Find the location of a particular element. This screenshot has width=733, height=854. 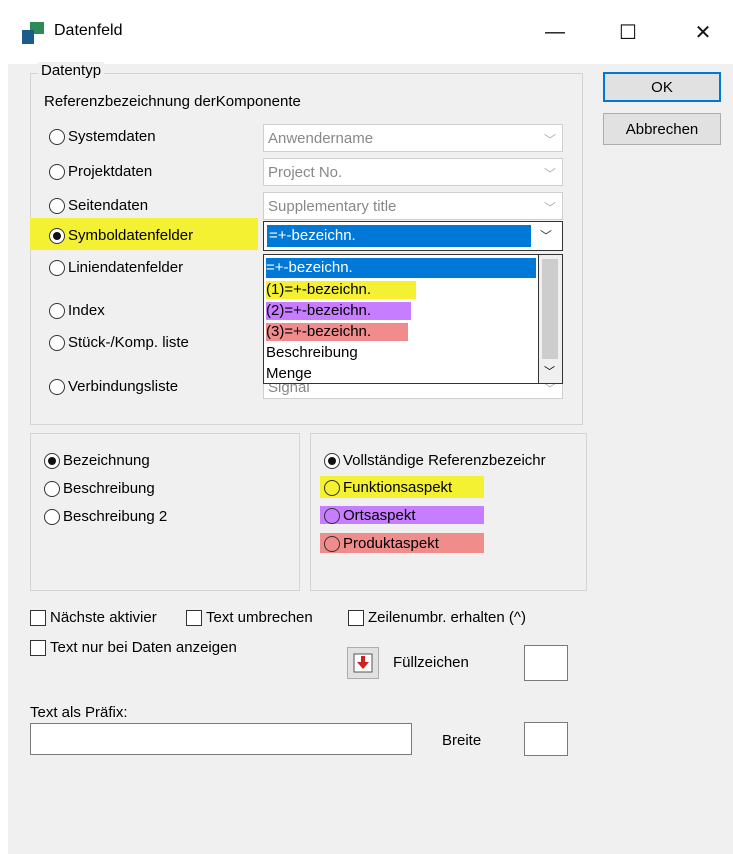

radio-vollstaendig: Vollständige Referenzbezeichr is located at coordinates (435, 460).